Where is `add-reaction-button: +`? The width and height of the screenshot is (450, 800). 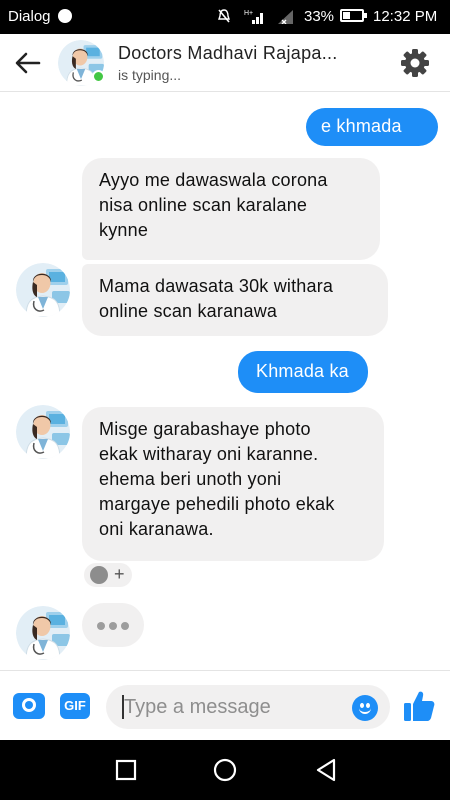 add-reaction-button: + is located at coordinates (108, 575).